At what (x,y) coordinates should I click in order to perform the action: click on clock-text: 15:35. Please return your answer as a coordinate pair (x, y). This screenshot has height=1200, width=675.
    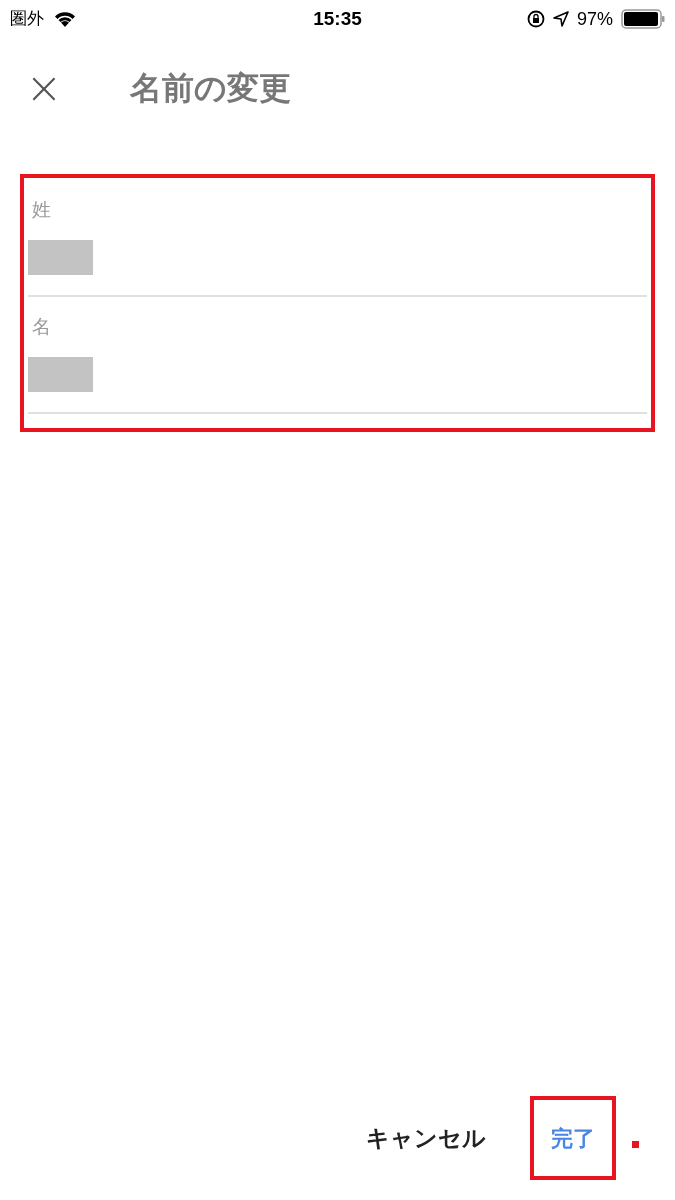
    Looking at the image, I should click on (337, 18).